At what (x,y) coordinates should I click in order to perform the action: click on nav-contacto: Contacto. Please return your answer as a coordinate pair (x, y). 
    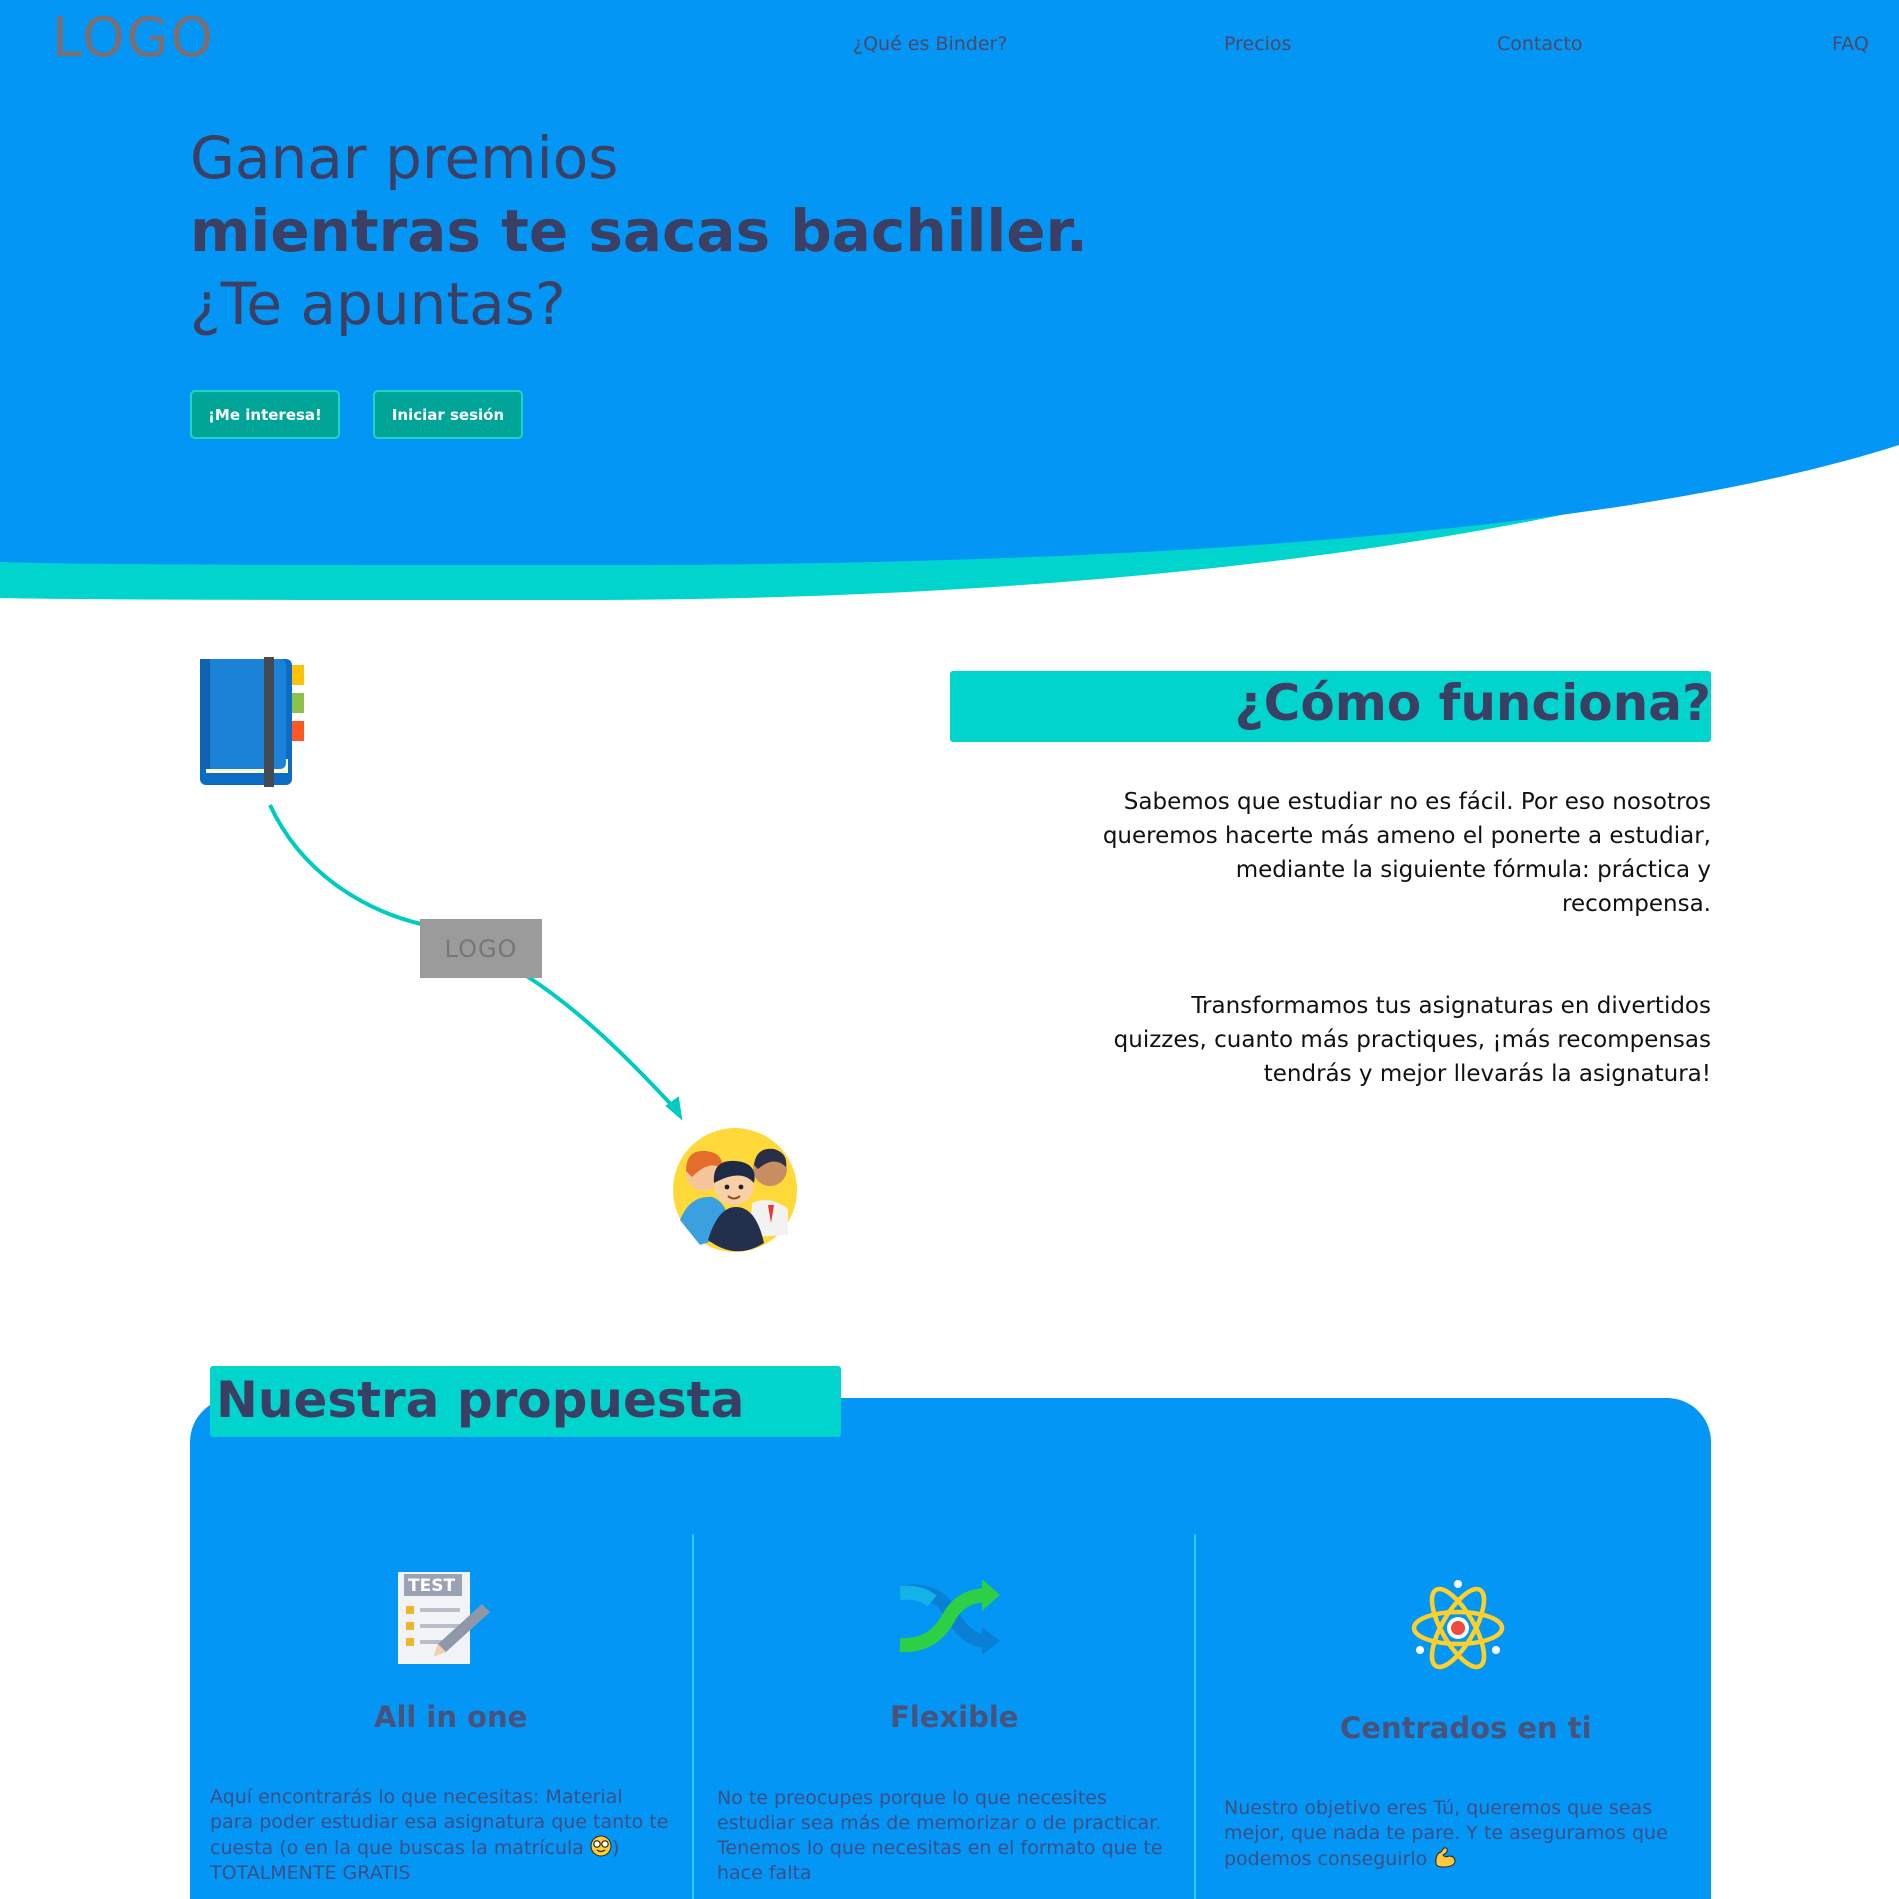
    Looking at the image, I should click on (1540, 44).